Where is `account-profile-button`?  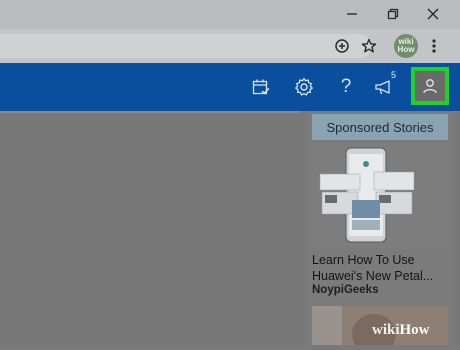
account-profile-button is located at coordinates (430, 86).